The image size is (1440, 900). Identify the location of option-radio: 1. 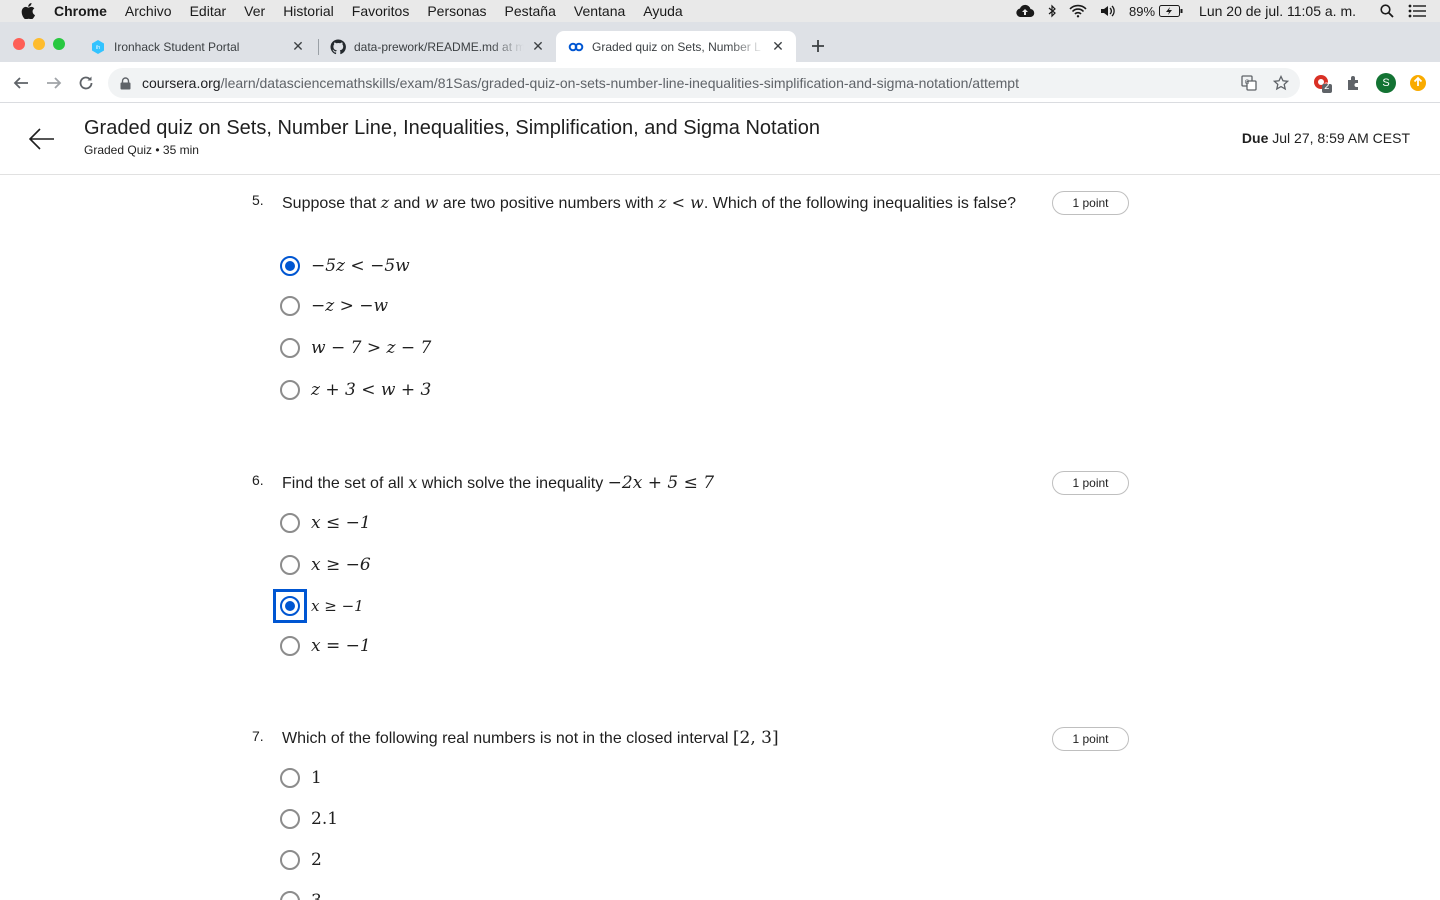
(301, 778).